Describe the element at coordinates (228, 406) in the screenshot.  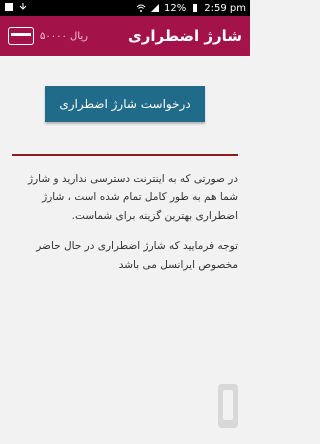
I see `bazaar-watermark-icon` at that location.